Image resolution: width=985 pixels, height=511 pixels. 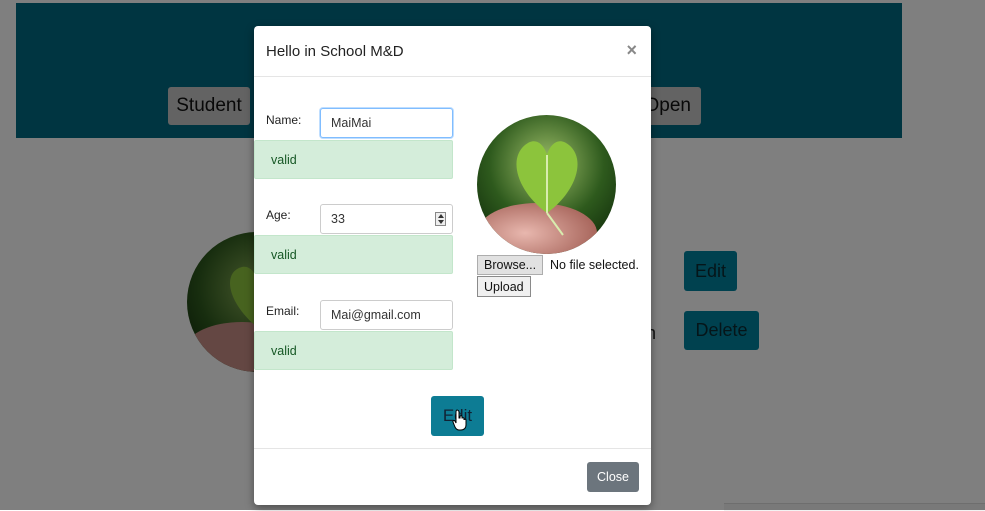 What do you see at coordinates (459, 420) in the screenshot?
I see `hand-pointer-icon` at bounding box center [459, 420].